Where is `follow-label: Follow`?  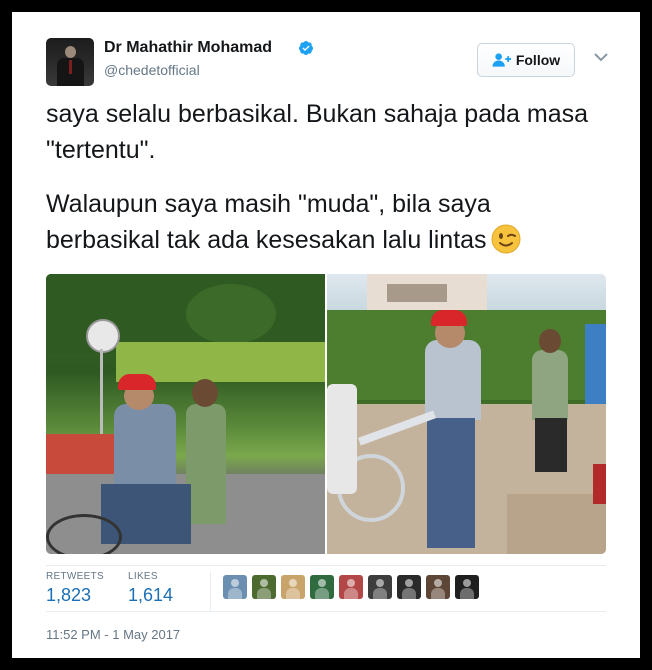 follow-label: Follow is located at coordinates (538, 60).